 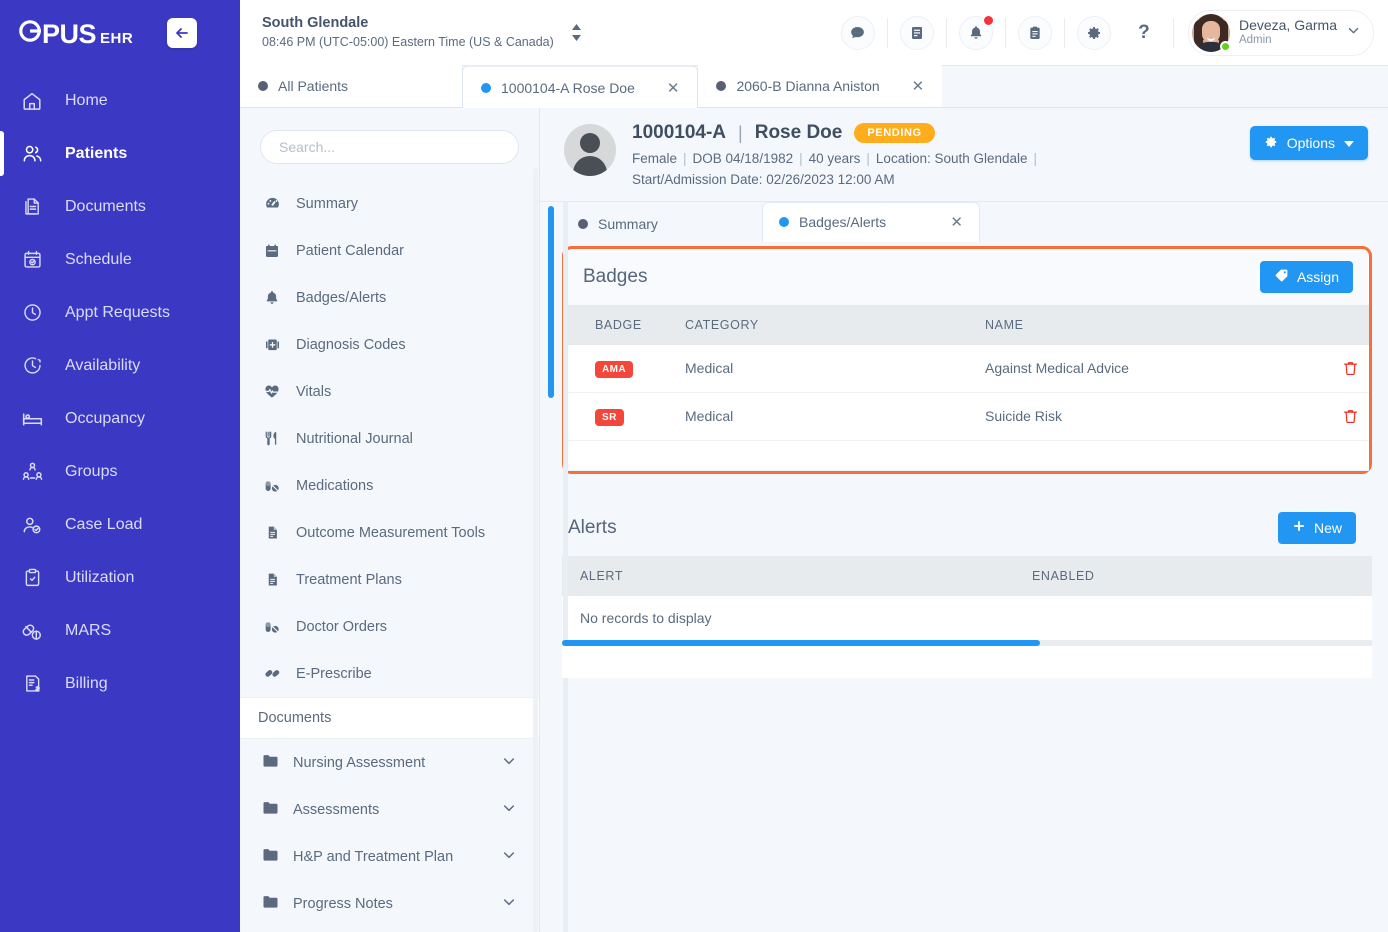 I want to click on messages-icon, so click(x=857, y=32).